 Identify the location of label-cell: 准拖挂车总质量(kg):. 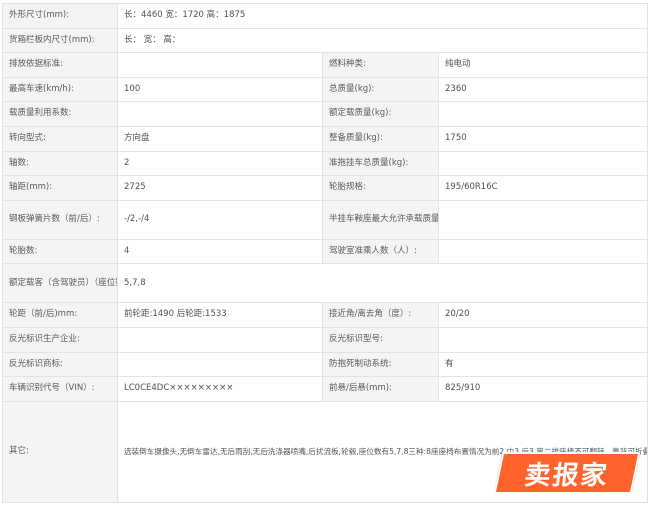
(380, 163).